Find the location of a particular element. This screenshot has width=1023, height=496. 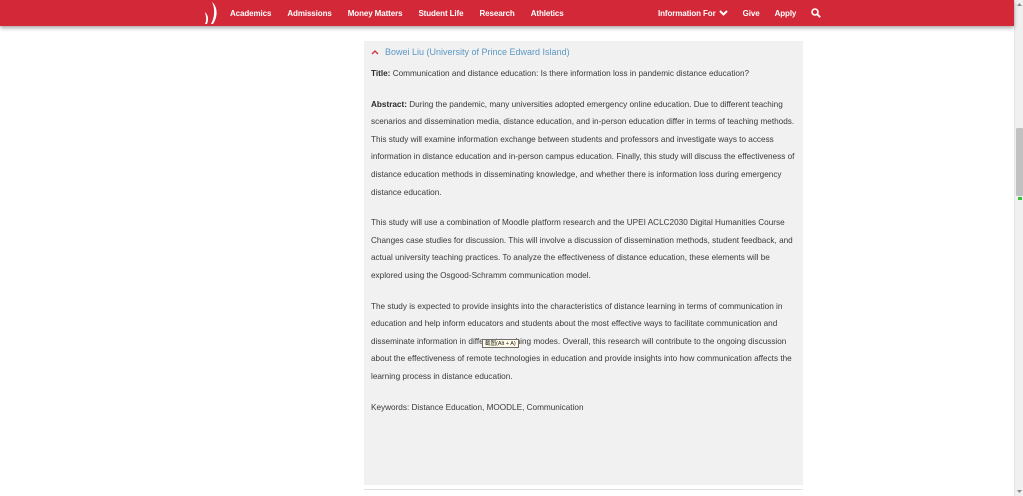

secondary-nav: Information For Give Apply is located at coordinates (740, 13).